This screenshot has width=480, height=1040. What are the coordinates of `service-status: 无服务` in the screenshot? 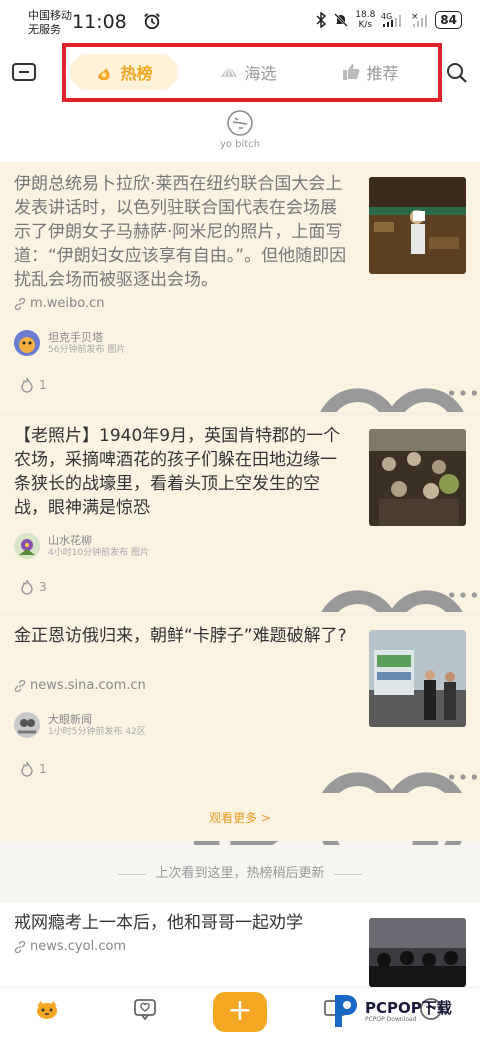 It's located at (44, 29).